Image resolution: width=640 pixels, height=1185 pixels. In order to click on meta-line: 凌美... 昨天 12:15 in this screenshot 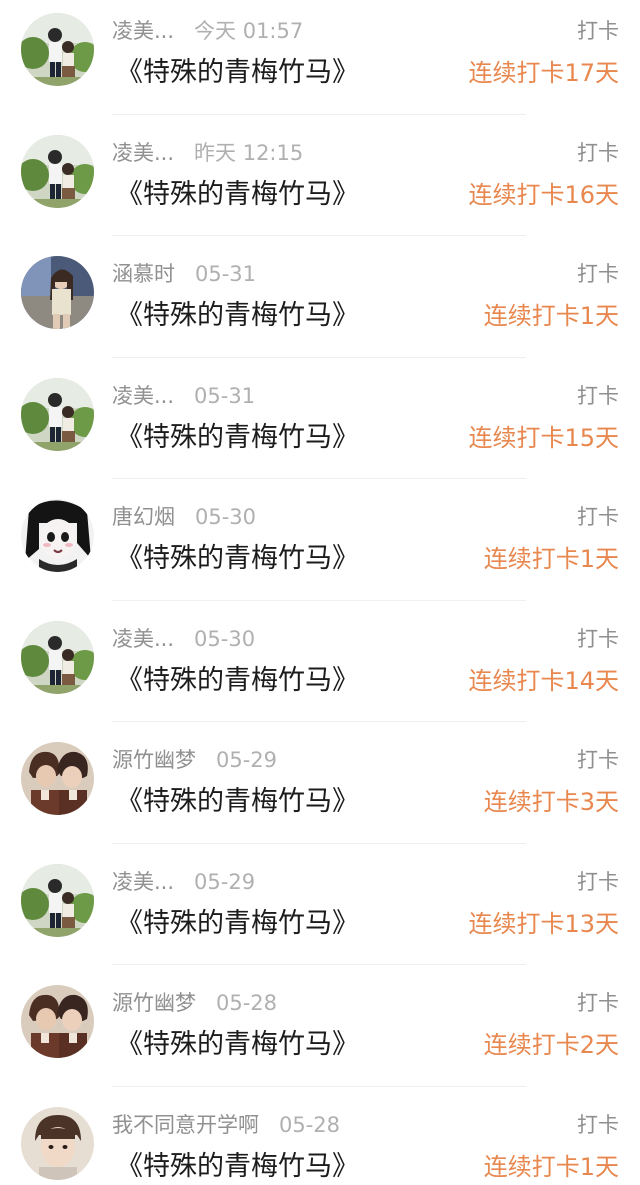, I will do `click(207, 153)`.